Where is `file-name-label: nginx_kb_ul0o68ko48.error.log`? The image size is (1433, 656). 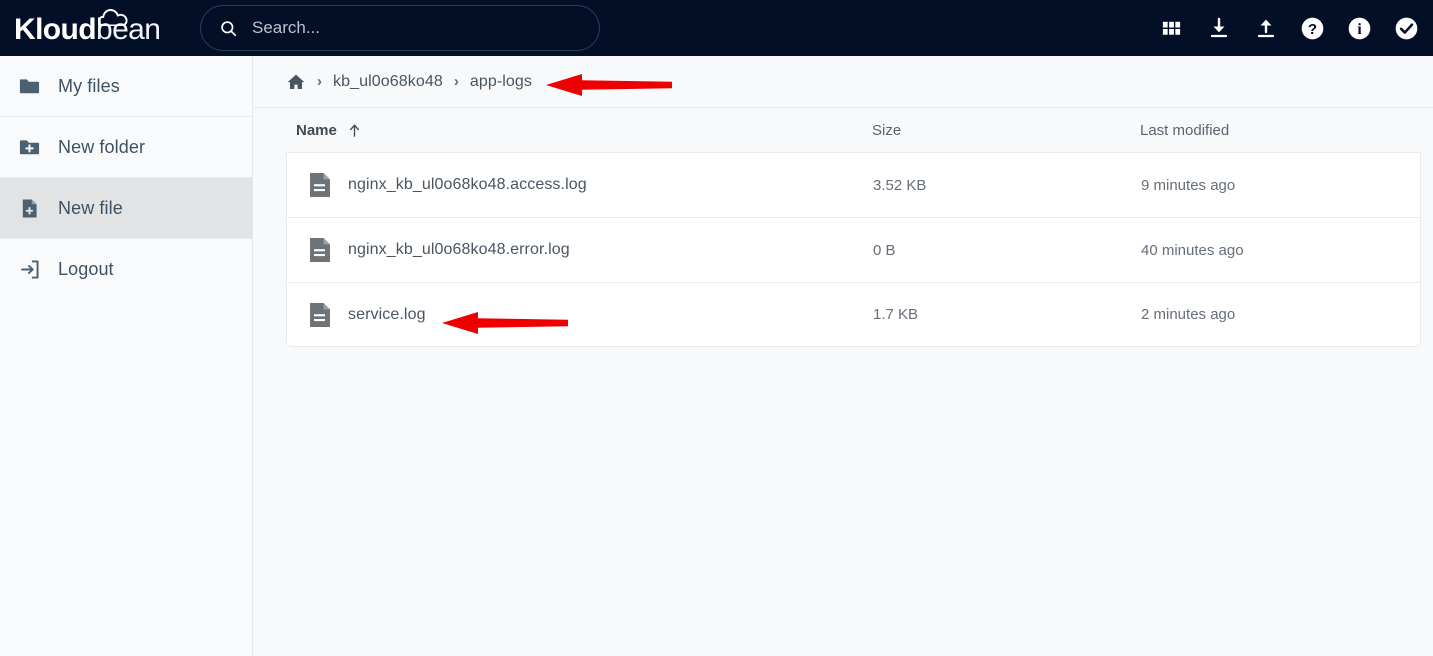
file-name-label: nginx_kb_ul0o68ko48.error.log is located at coordinates (459, 249).